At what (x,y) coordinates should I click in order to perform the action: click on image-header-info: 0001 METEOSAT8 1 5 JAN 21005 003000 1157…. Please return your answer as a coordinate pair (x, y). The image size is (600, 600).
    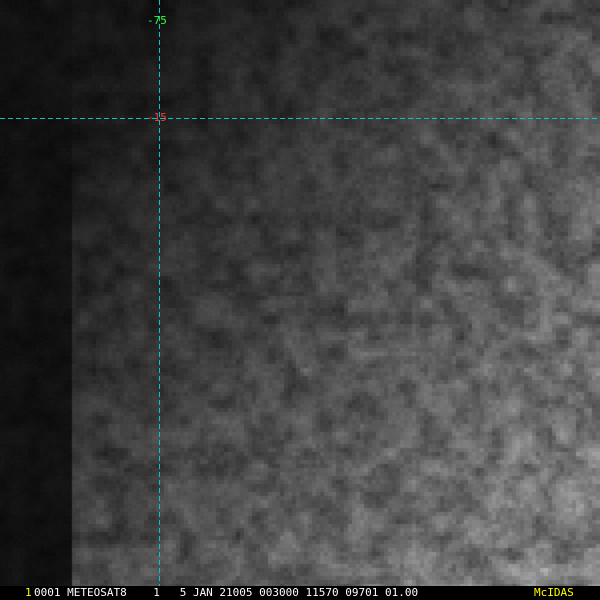
    Looking at the image, I should click on (226, 592).